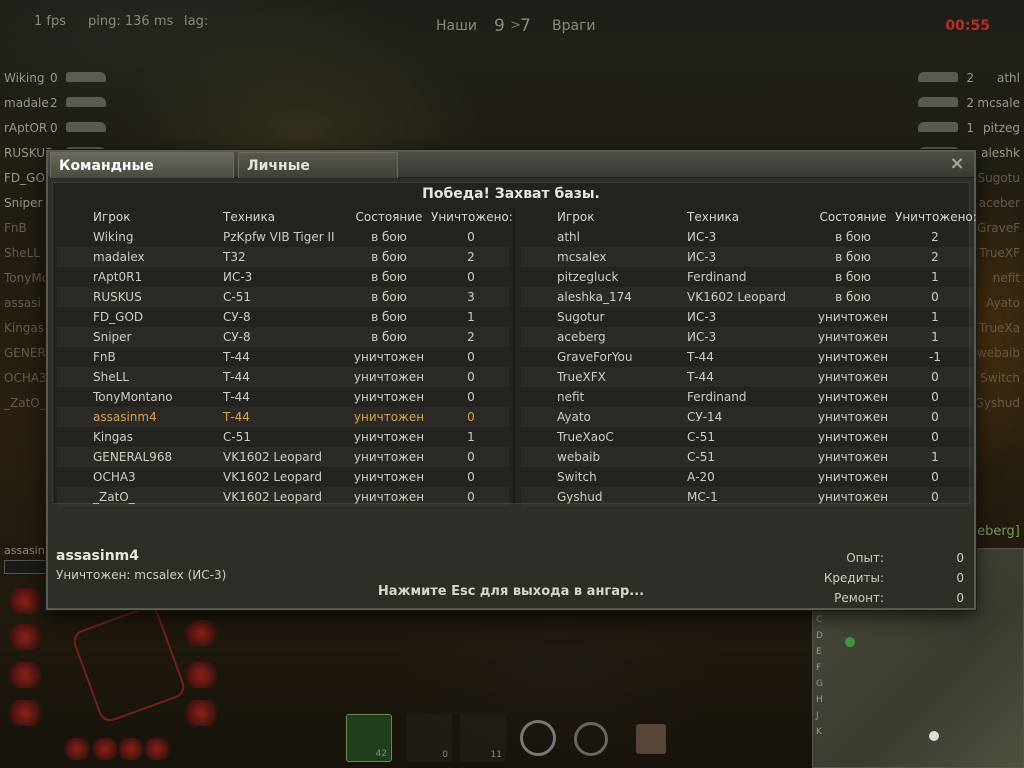 The image size is (1024, 768). What do you see at coordinates (959, 103) in the screenshot?
I see `enemy-list-item: mcsale 2` at bounding box center [959, 103].